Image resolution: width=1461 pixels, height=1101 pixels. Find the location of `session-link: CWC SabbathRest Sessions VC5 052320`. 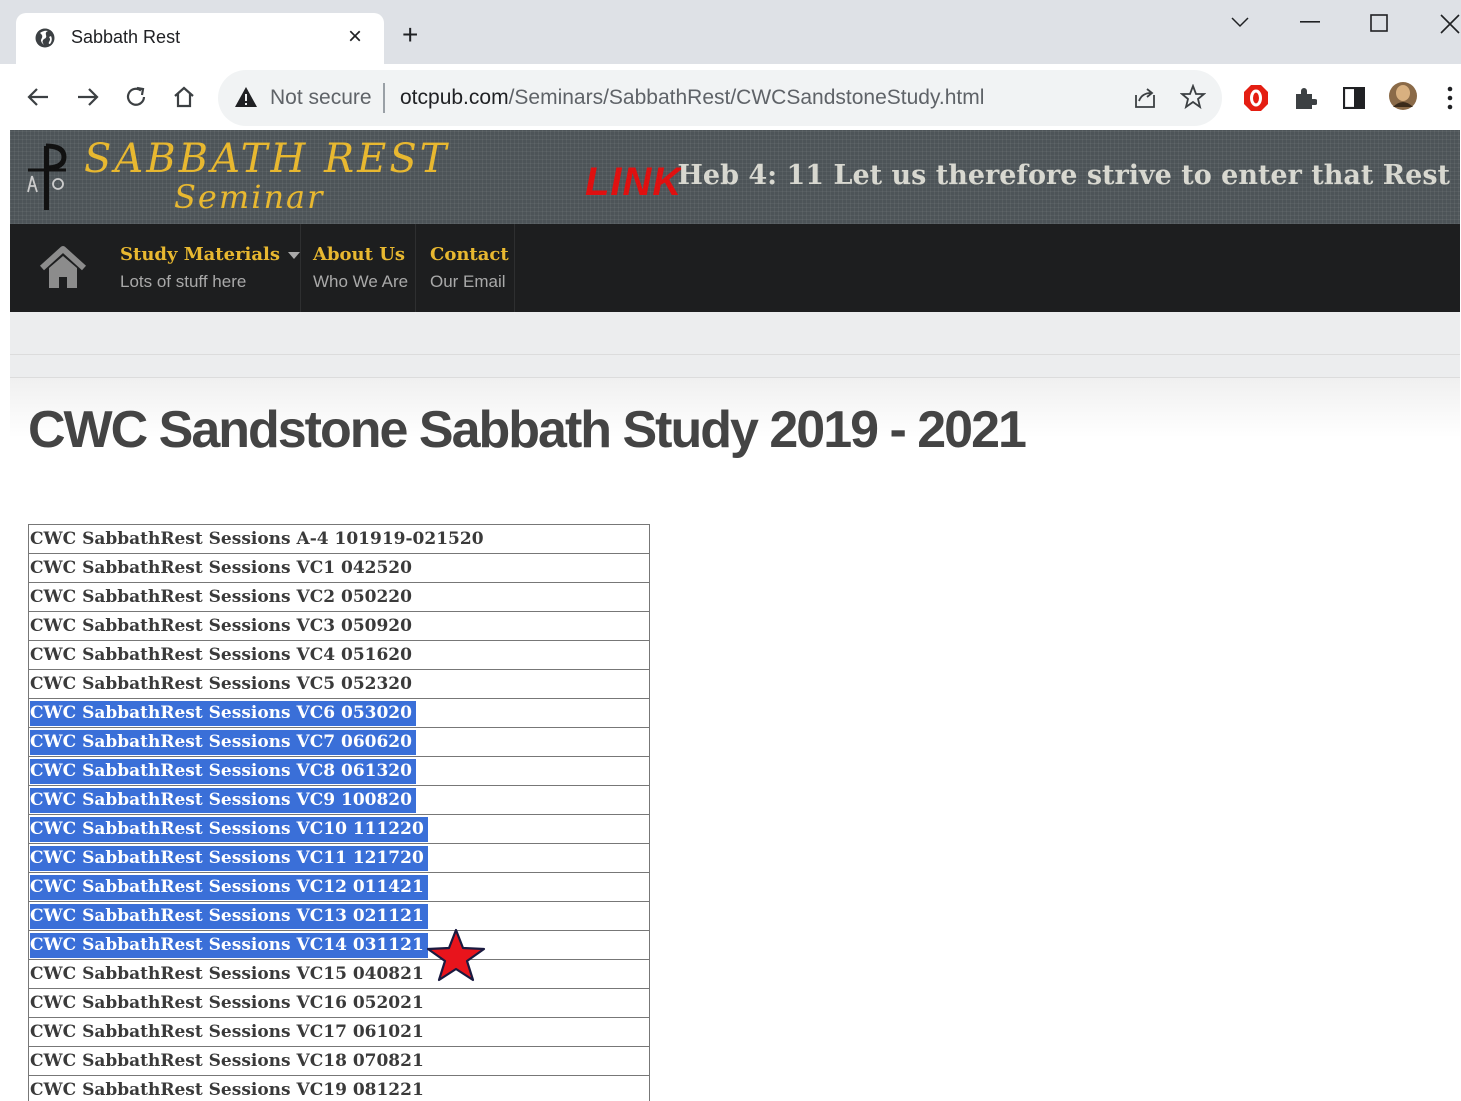

session-link: CWC SabbathRest Sessions VC5 052320 is located at coordinates (223, 684).